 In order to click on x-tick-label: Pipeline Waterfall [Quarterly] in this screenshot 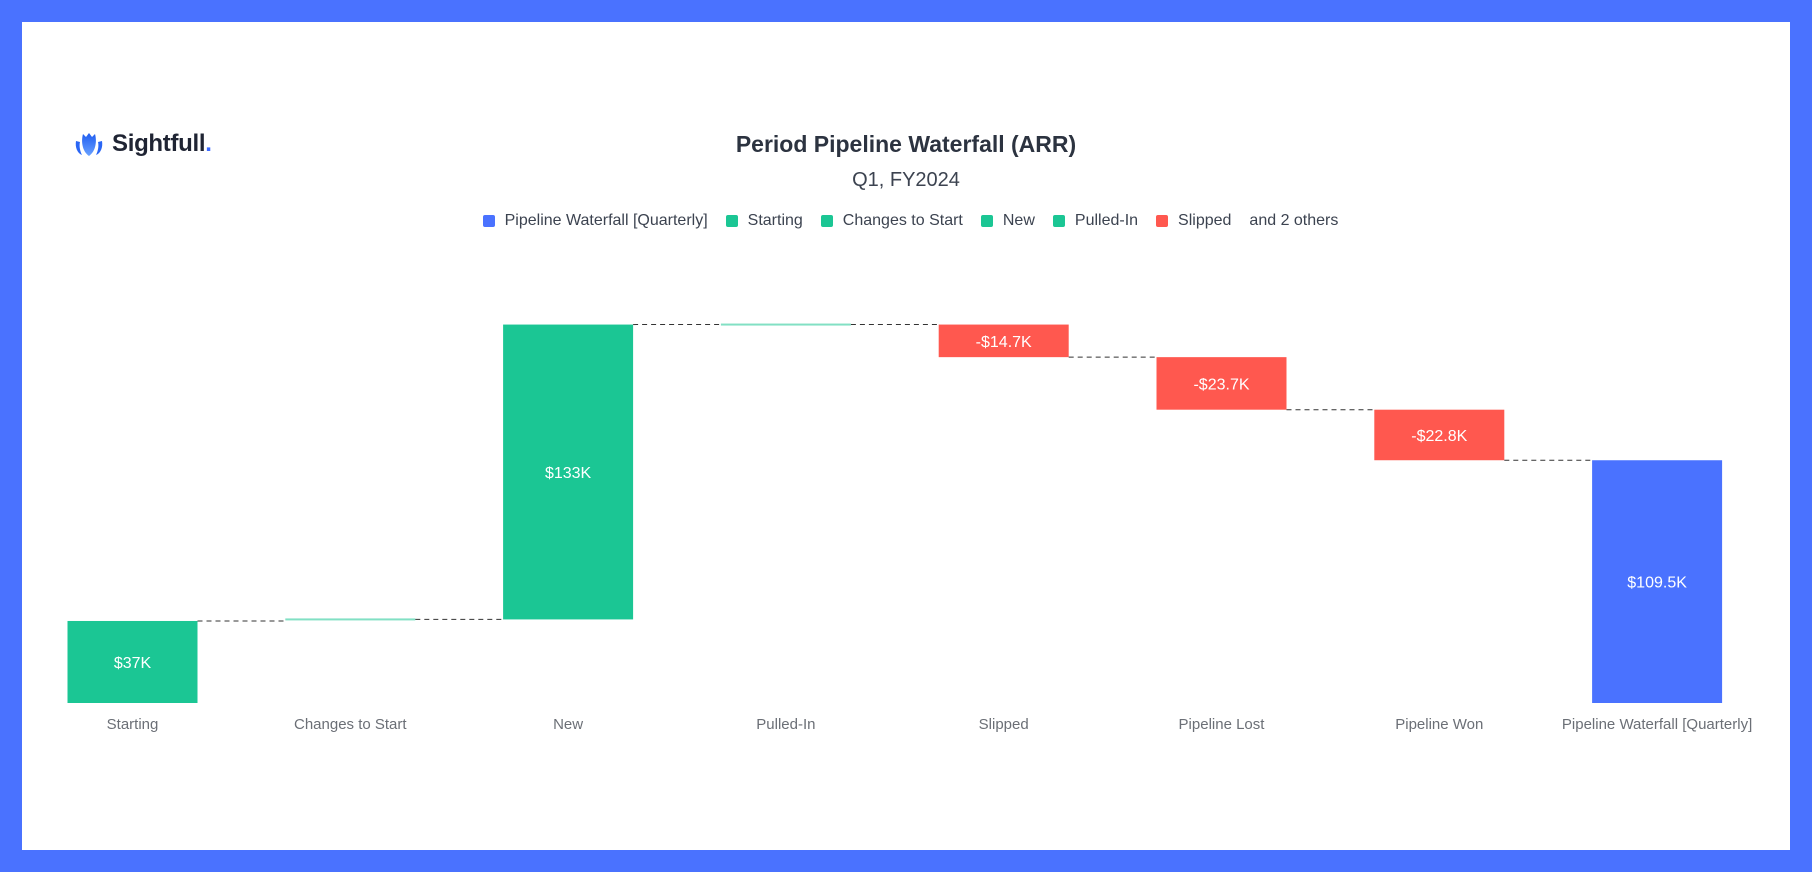, I will do `click(1657, 724)`.